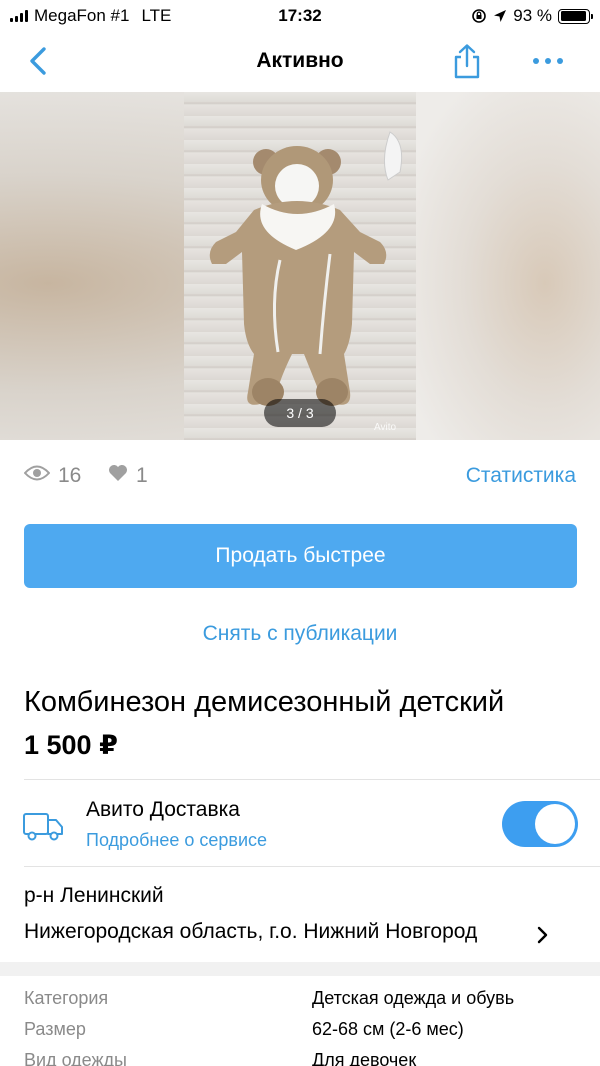 This screenshot has width=600, height=1066. I want to click on param-row: Размер 62-68 см (2-6 мес), so click(304, 1032).